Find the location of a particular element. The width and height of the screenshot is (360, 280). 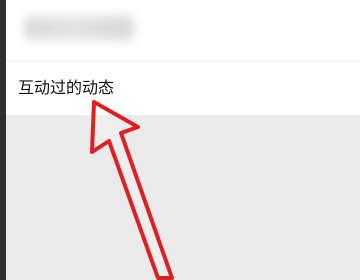

blurred-profile-name is located at coordinates (79, 28).